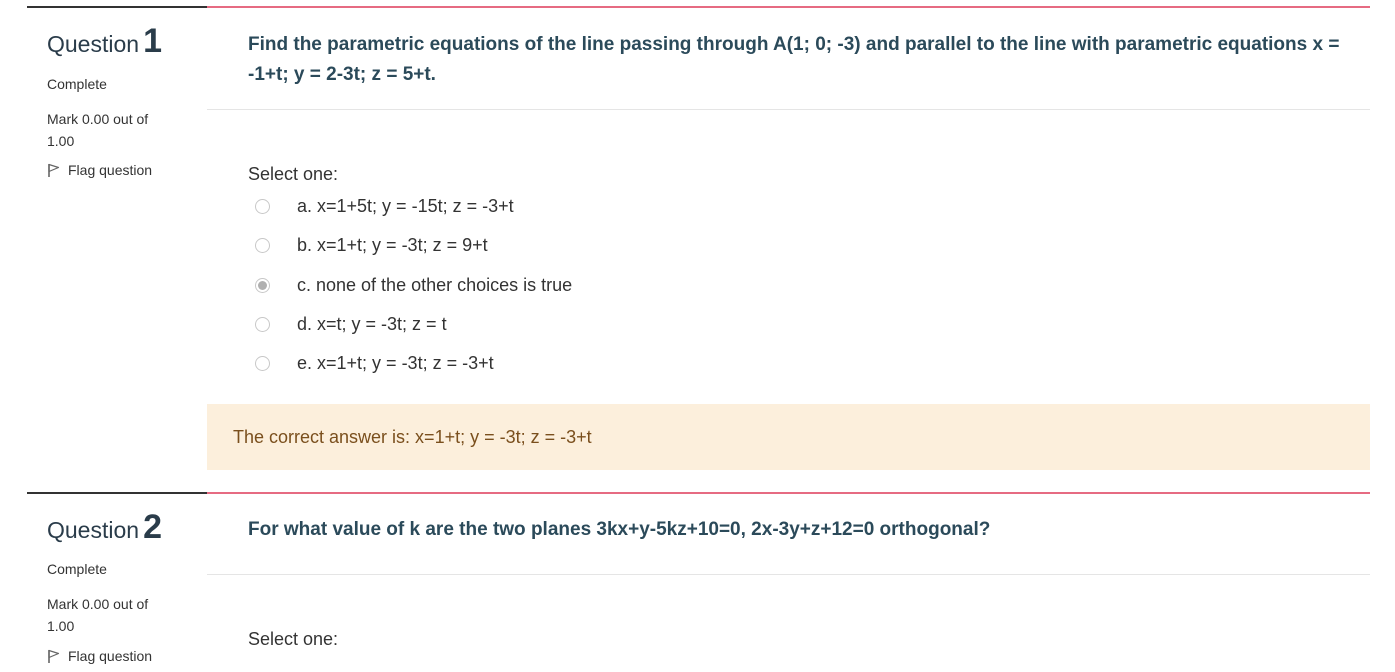  Describe the element at coordinates (392, 244) in the screenshot. I see `answer-option-label: b. x=1+t; y = -3t; z = 9+t` at that location.